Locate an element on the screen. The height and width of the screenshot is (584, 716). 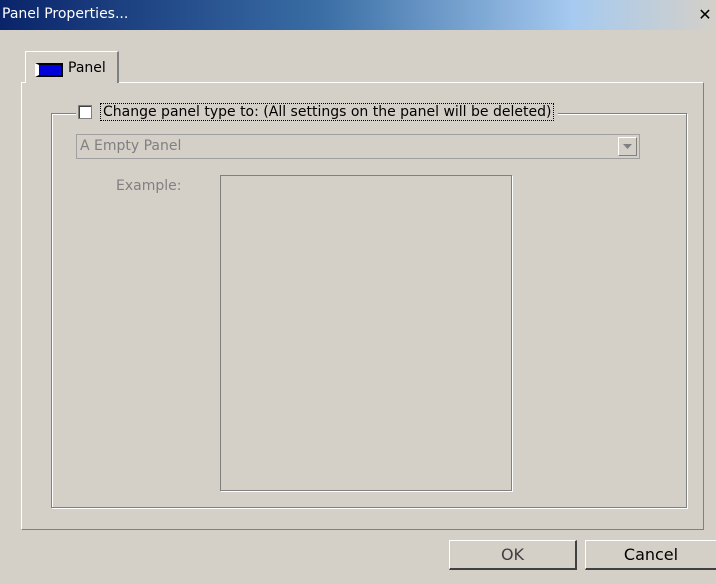
chevron-down-icon is located at coordinates (627, 146).